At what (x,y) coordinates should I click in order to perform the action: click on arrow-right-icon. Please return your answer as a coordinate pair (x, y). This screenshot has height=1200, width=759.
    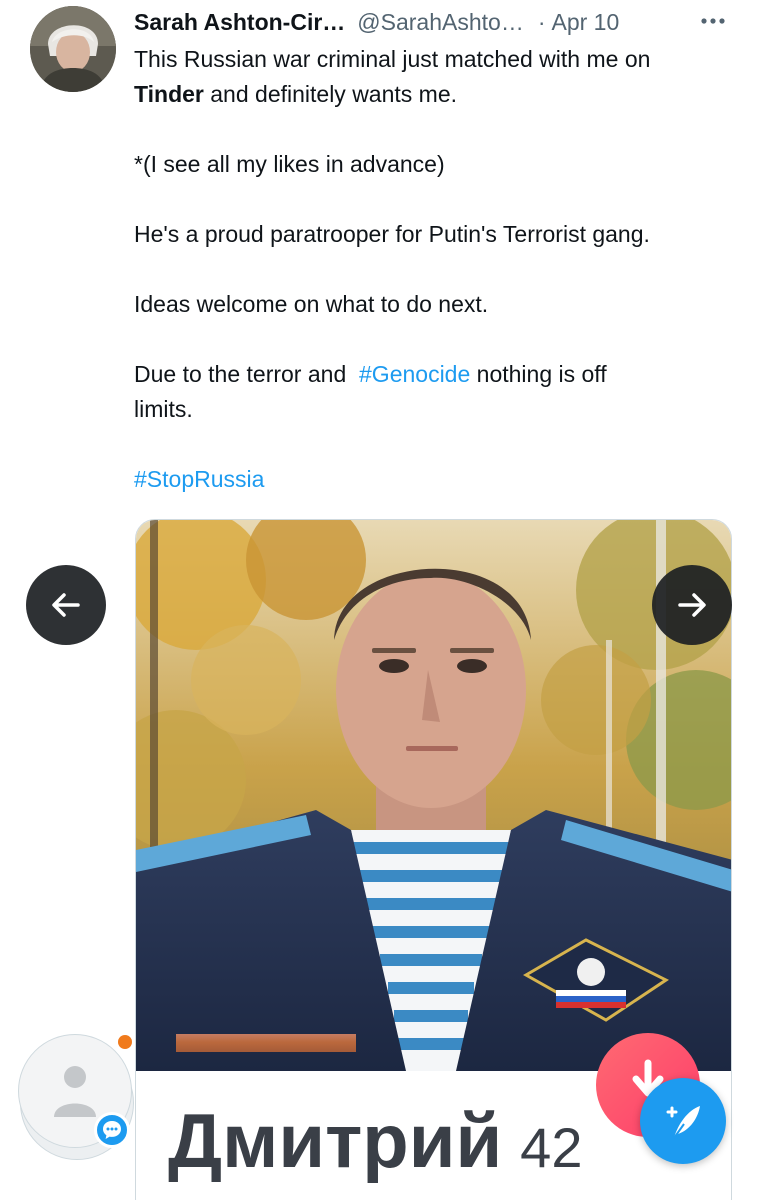
    Looking at the image, I should click on (692, 605).